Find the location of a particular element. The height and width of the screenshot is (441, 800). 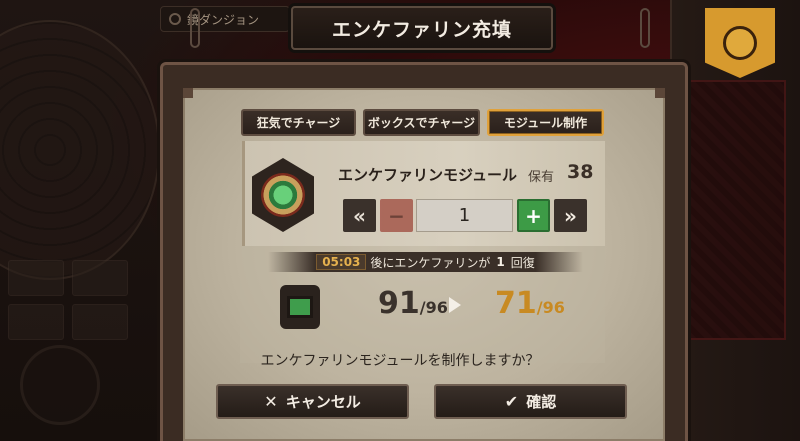

increase-button: + is located at coordinates (533, 215).